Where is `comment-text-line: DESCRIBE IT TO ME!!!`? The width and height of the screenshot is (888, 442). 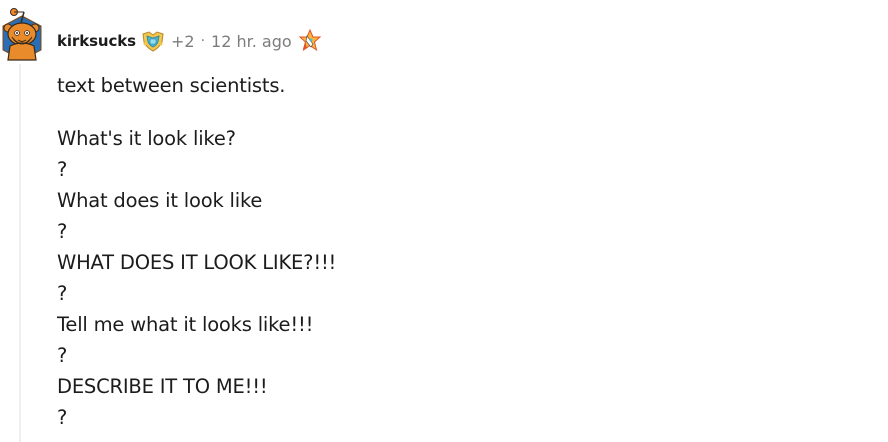 comment-text-line: DESCRIBE IT TO ME!!! is located at coordinates (162, 386).